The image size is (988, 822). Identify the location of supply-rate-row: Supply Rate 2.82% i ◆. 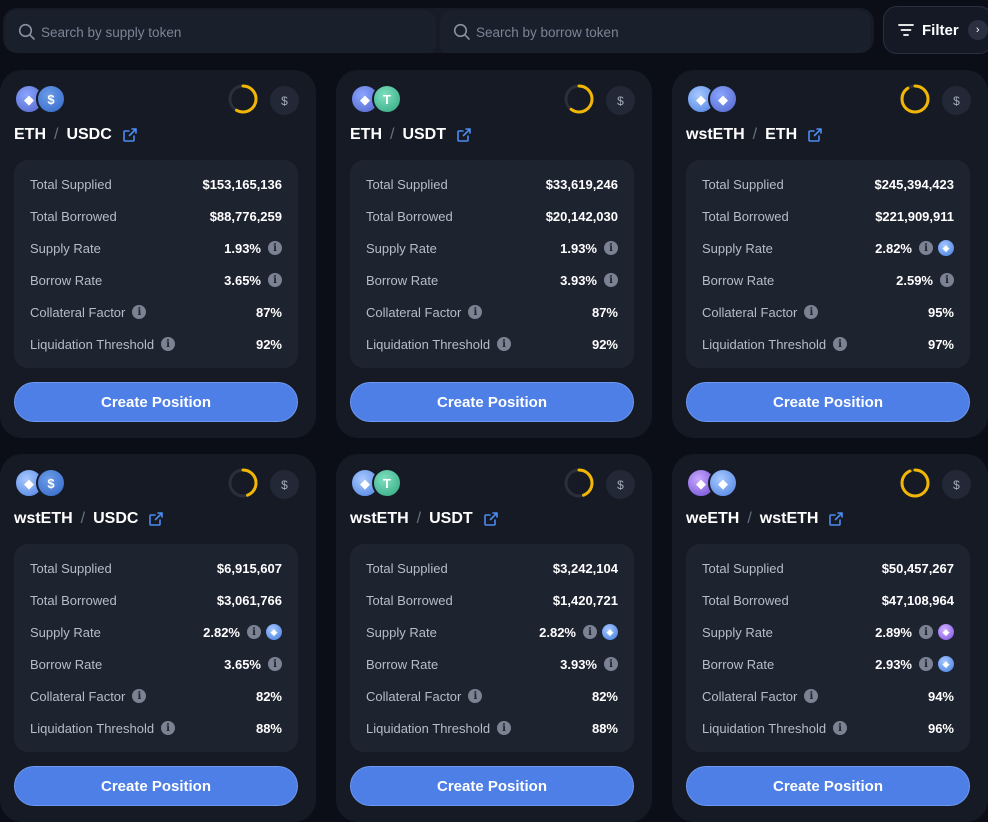
(492, 632).